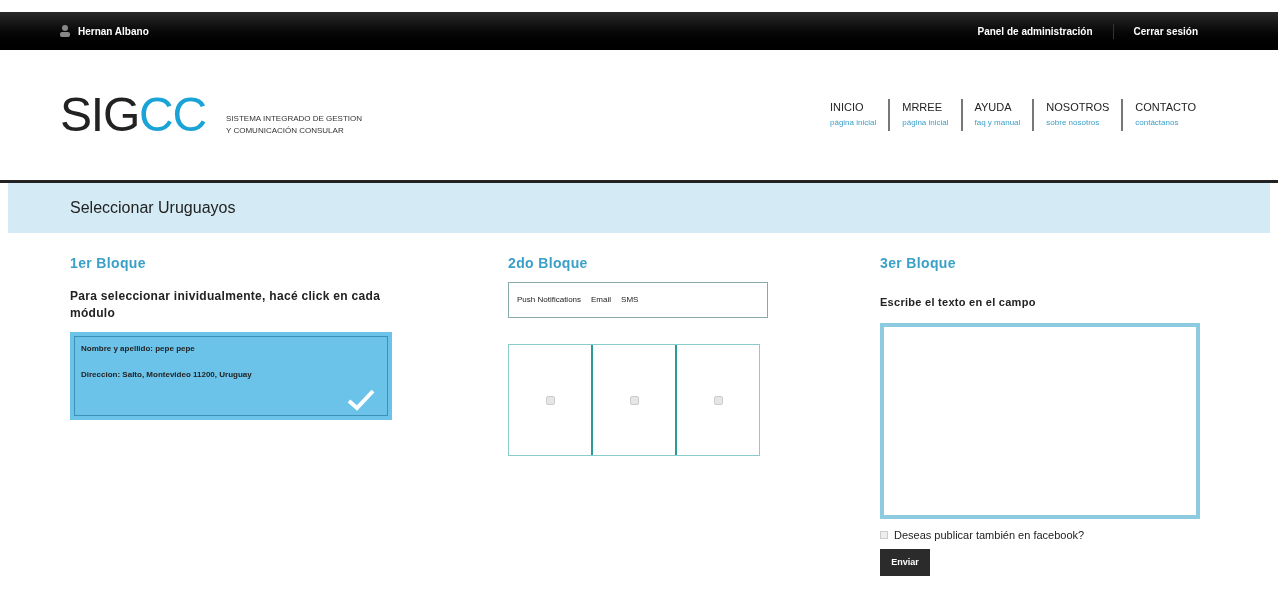 The image size is (1278, 601). Describe the element at coordinates (958, 302) in the screenshot. I see `field-label: Escribe el texto en el campo` at that location.